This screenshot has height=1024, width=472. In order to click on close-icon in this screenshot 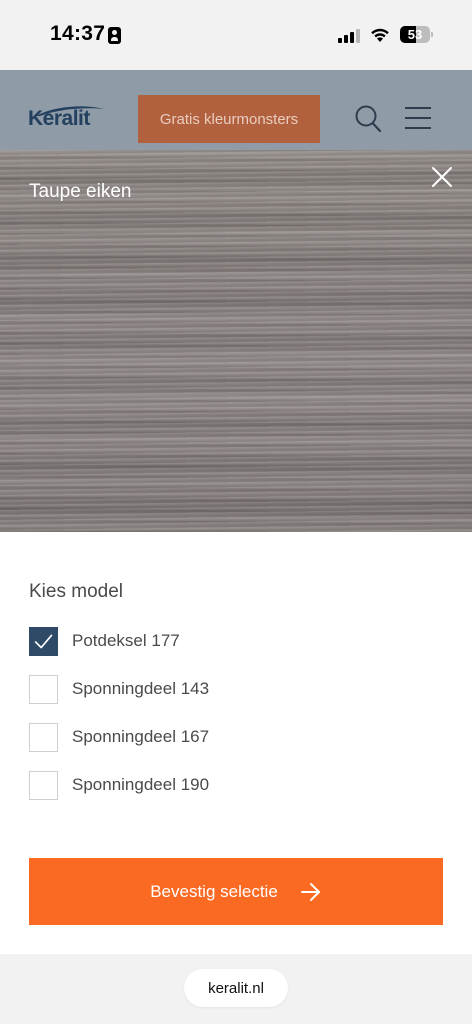, I will do `click(442, 177)`.